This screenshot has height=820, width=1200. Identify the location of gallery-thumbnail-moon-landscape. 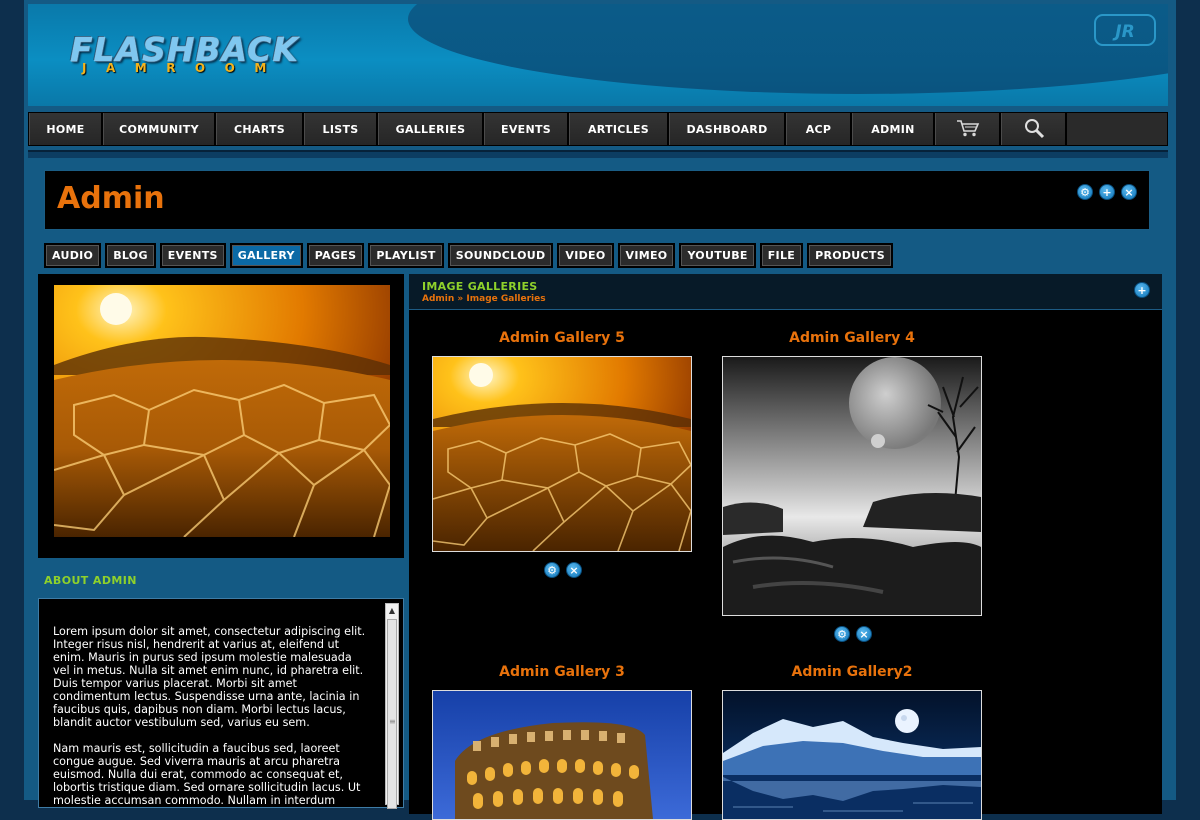
(852, 486).